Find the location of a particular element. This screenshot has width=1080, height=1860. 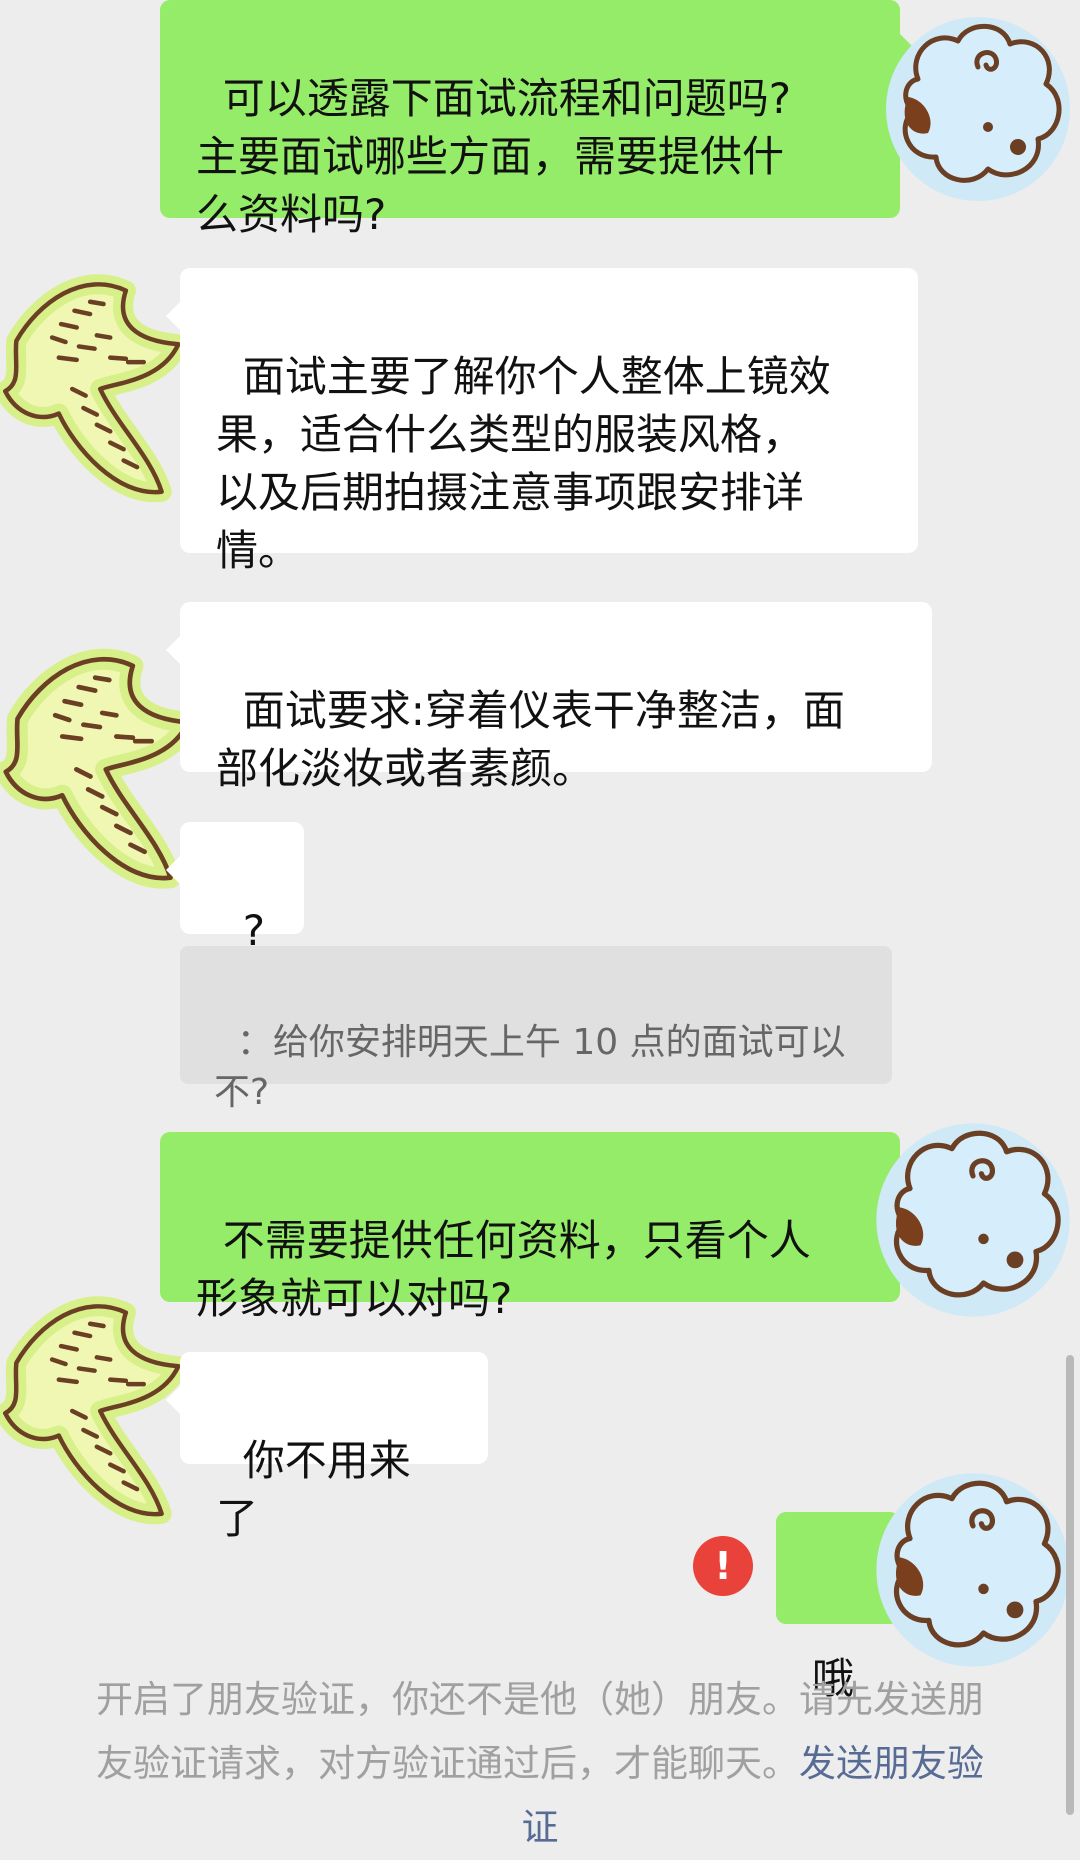

quoted-text: ：给你安排明天上午 10 点的面试可以 不? is located at coordinates (530, 1067).